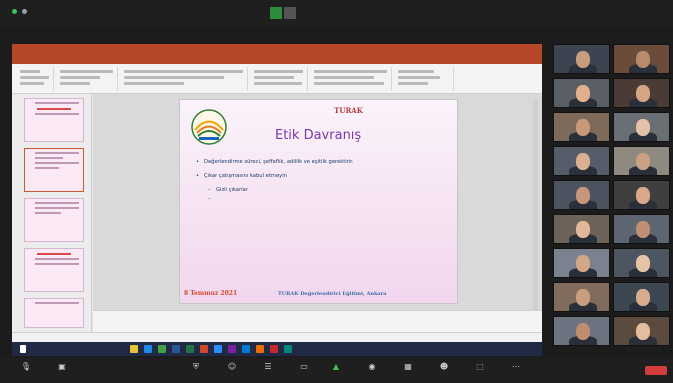 The image size is (673, 383). What do you see at coordinates (23, 349) in the screenshot?
I see `windows-start-icon` at bounding box center [23, 349].